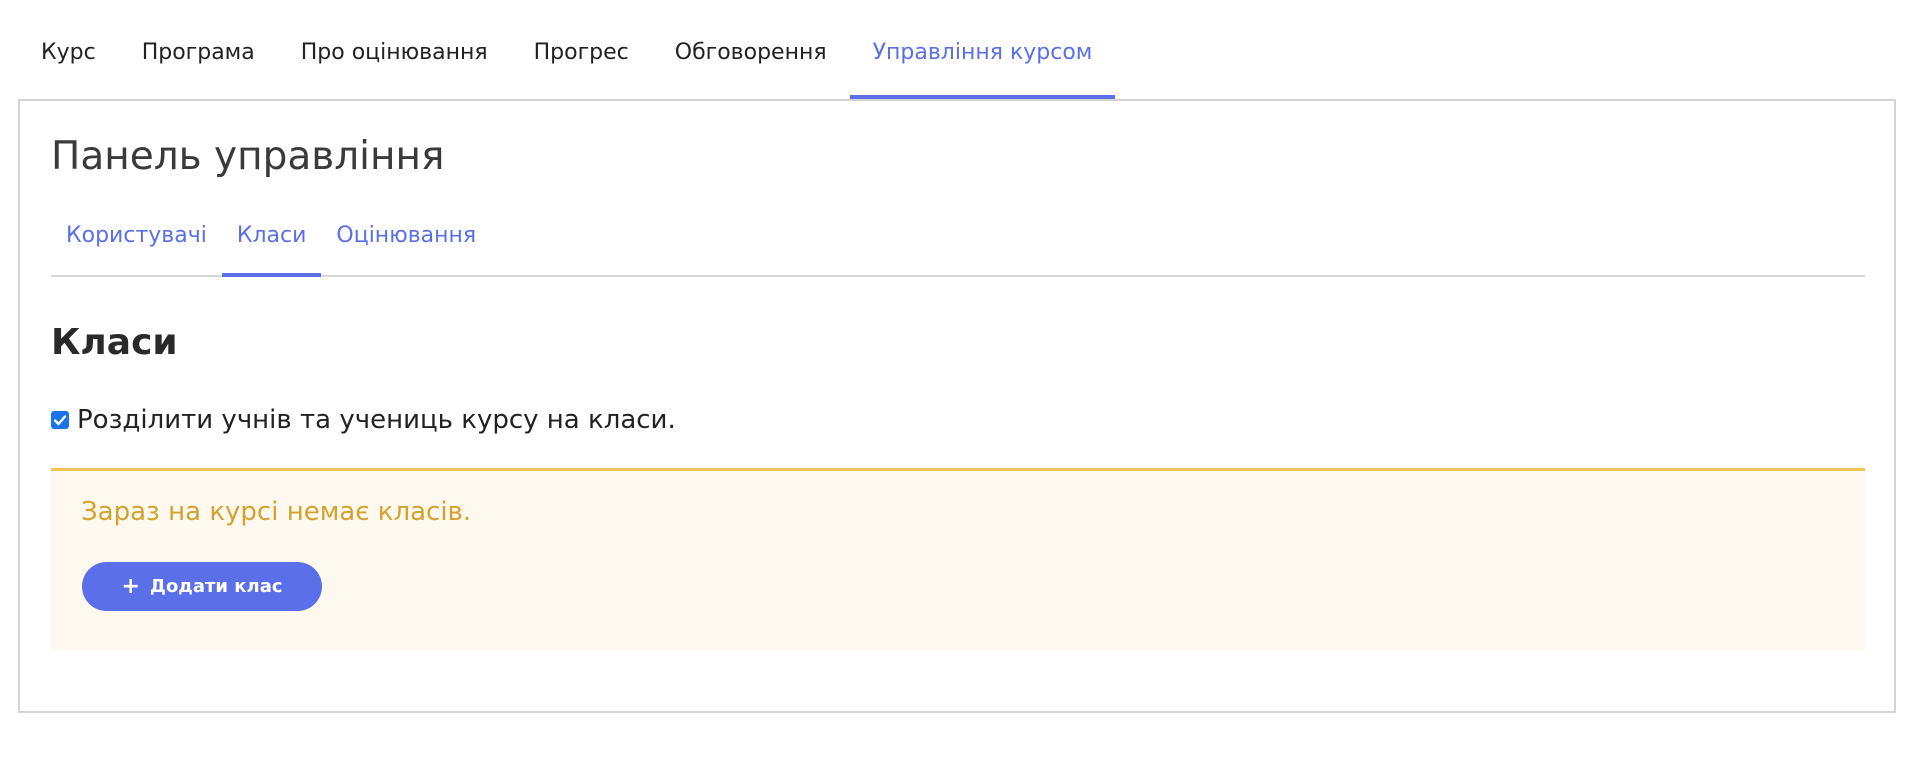  Describe the element at coordinates (130, 586) in the screenshot. I see `plus-icon: +` at that location.